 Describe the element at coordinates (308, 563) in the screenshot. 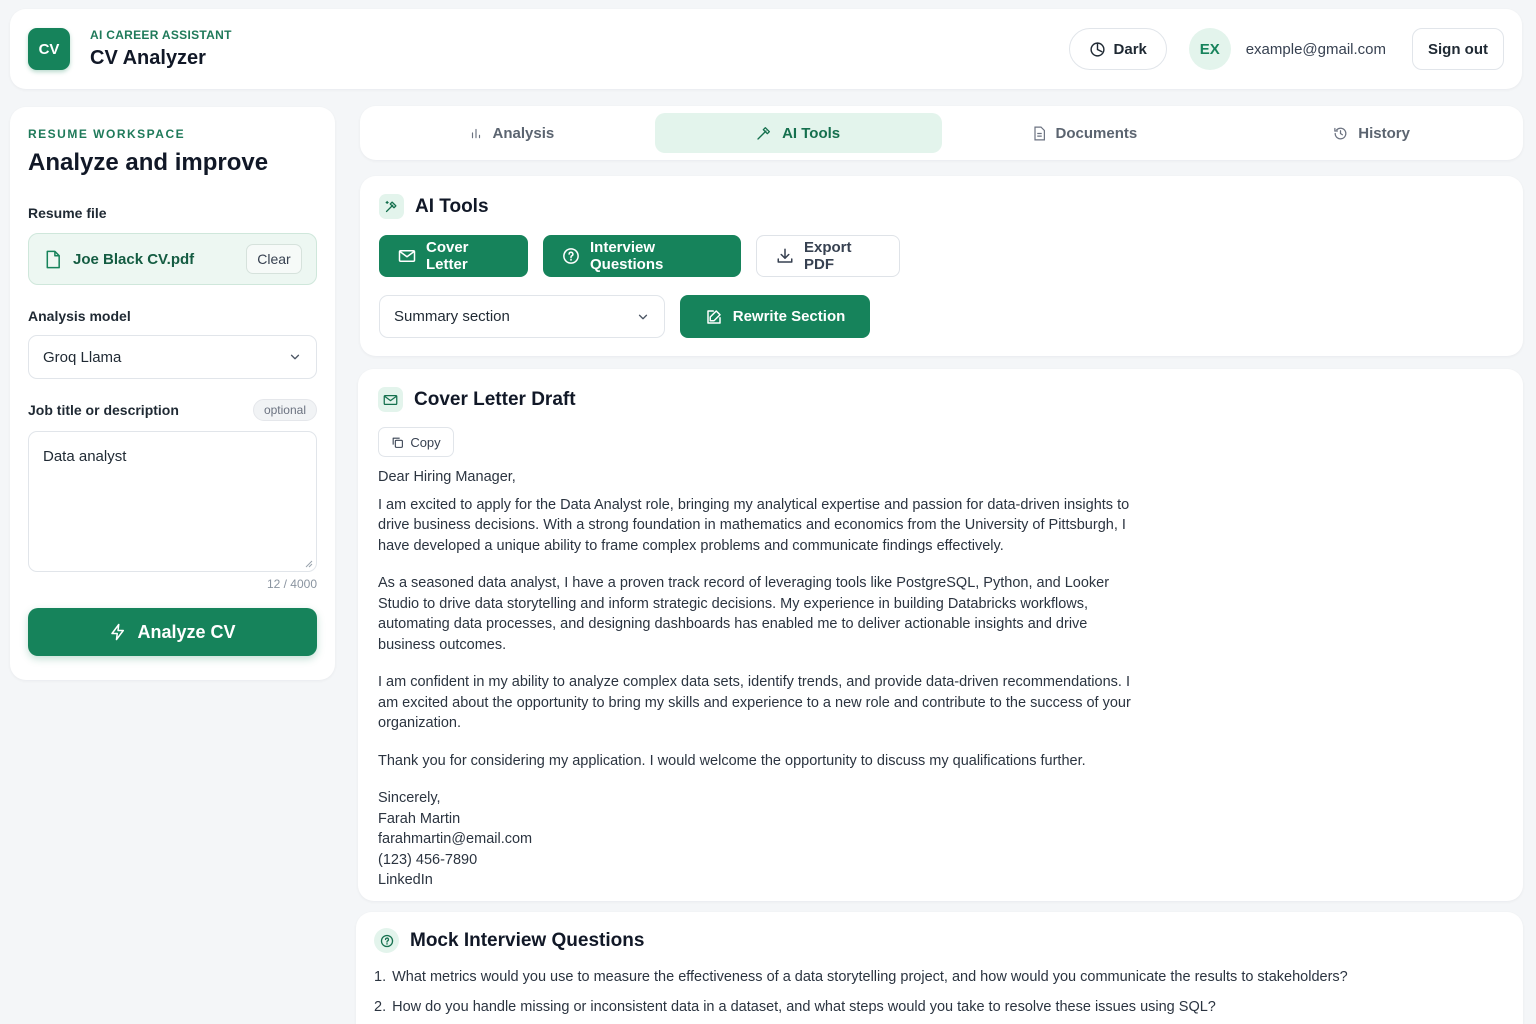

I see `resize-handle-icon` at that location.